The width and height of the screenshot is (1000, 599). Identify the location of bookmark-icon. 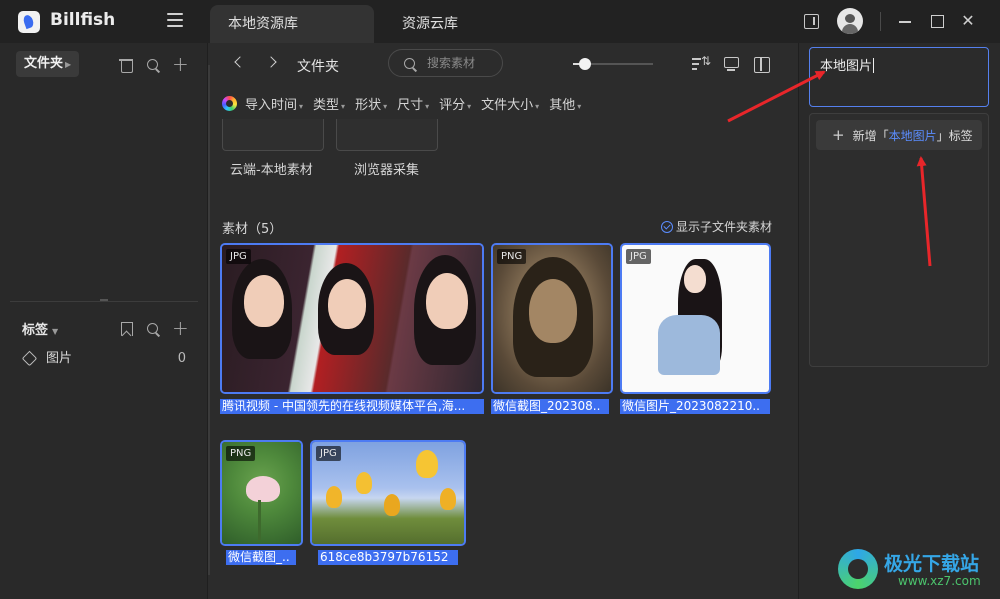
(126, 329).